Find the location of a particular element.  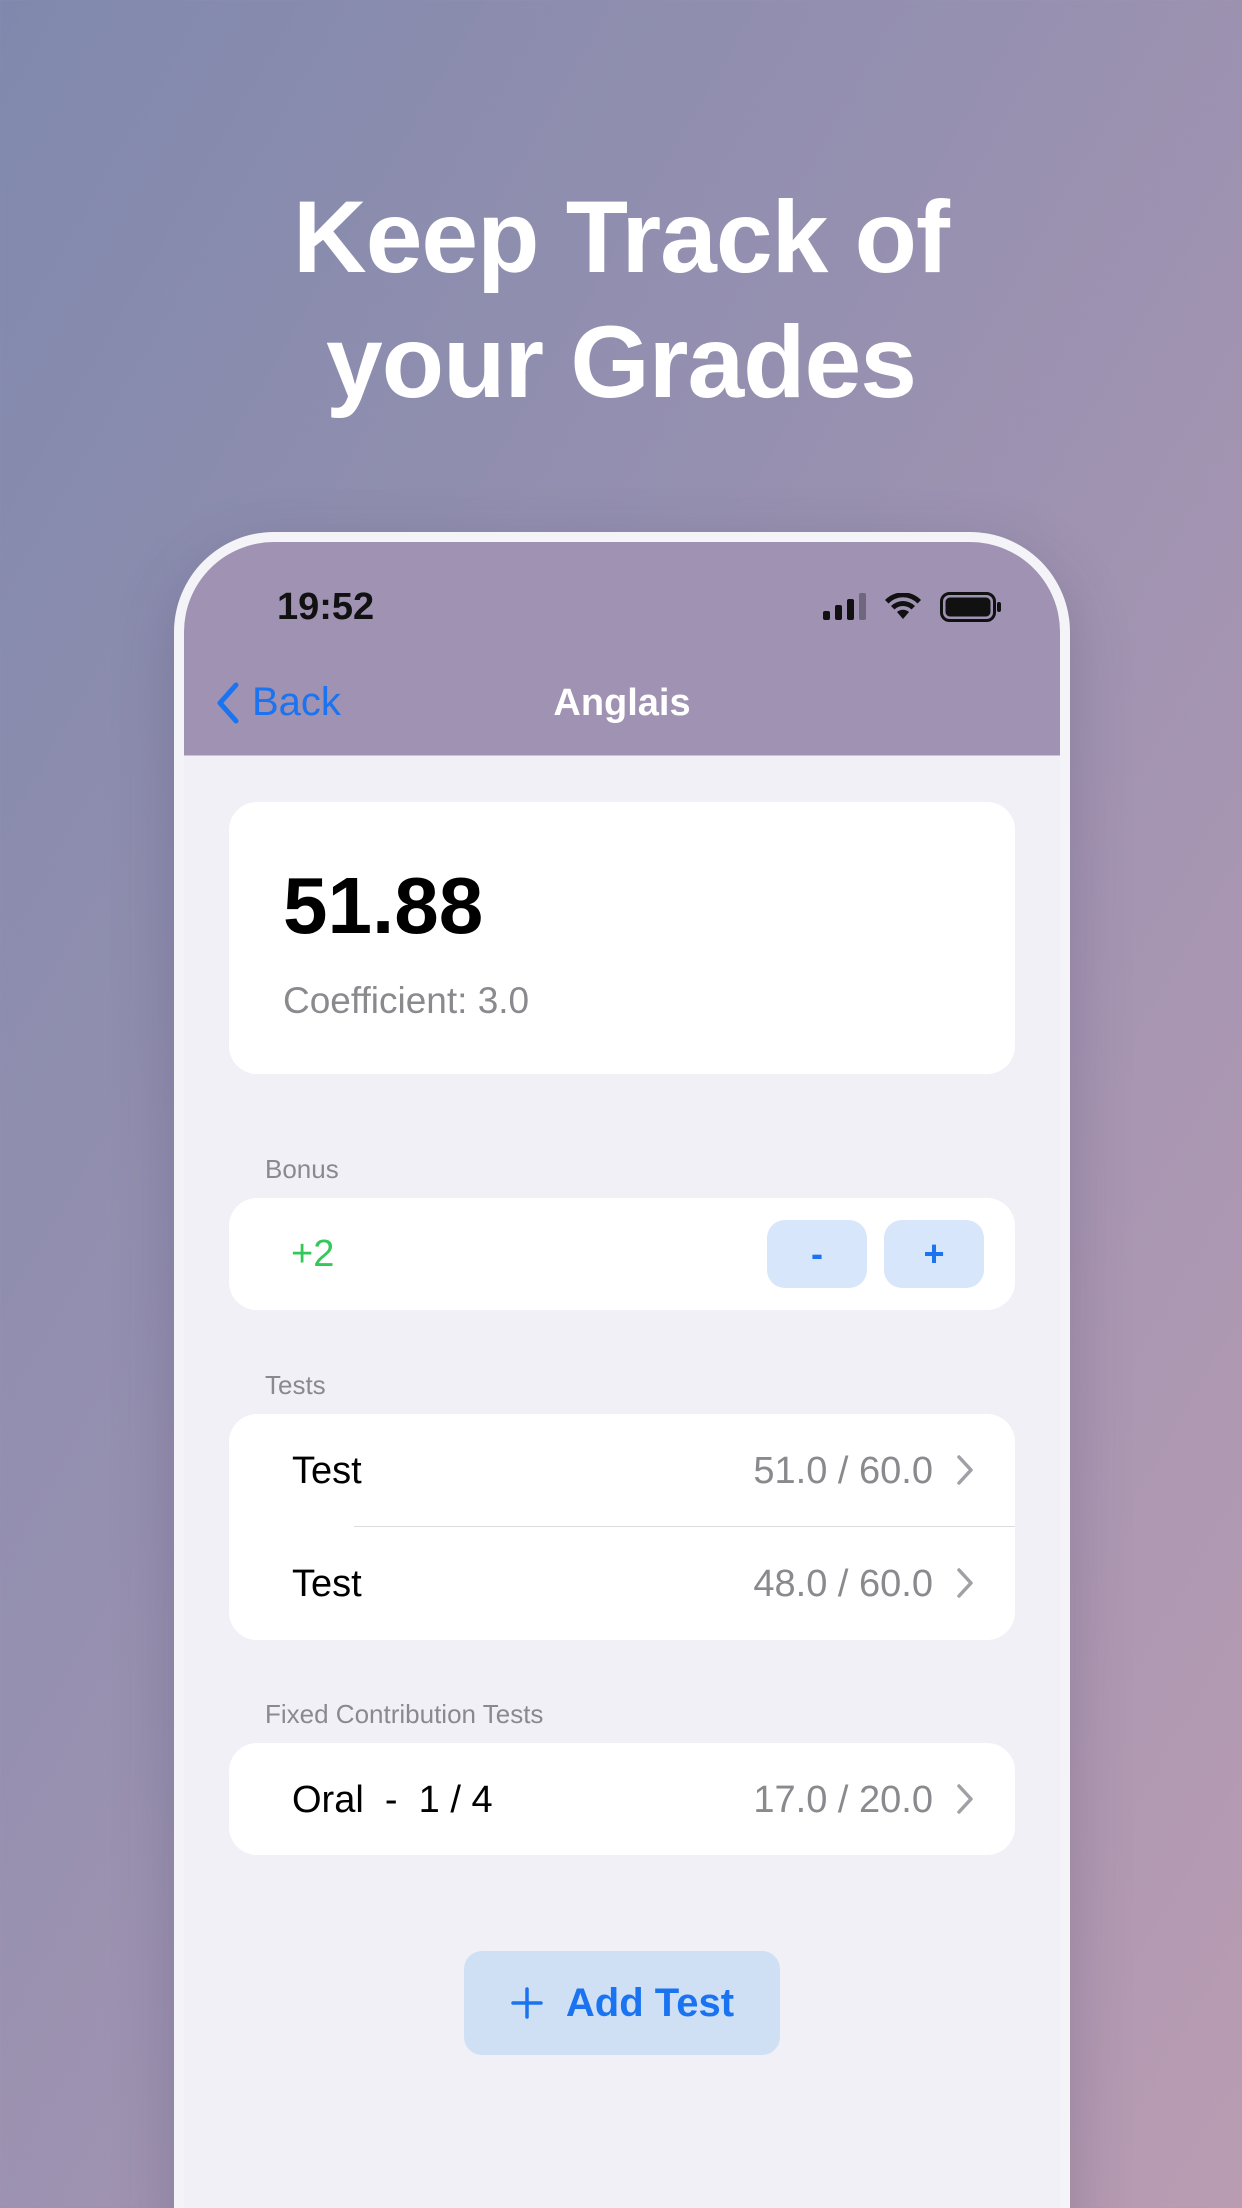

add-test-button: Add Test is located at coordinates (622, 2003).